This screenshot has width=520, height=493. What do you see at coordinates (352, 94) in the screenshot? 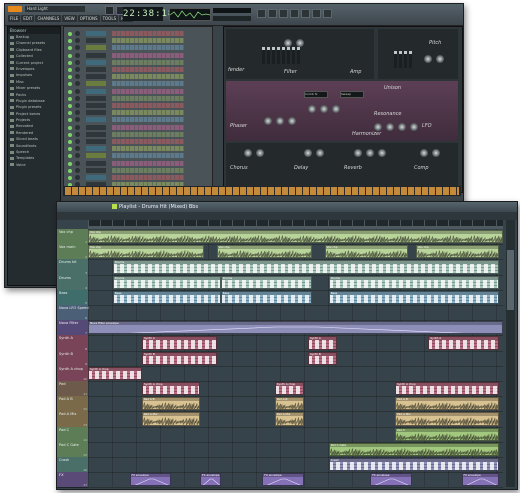
I see `sweep-select: Sweep` at bounding box center [352, 94].